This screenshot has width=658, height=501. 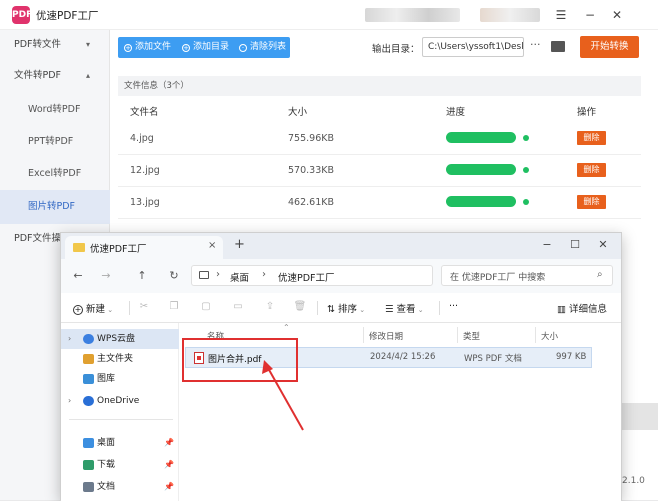 I want to click on clear-list-button: · 清除列表, so click(x=259, y=47).